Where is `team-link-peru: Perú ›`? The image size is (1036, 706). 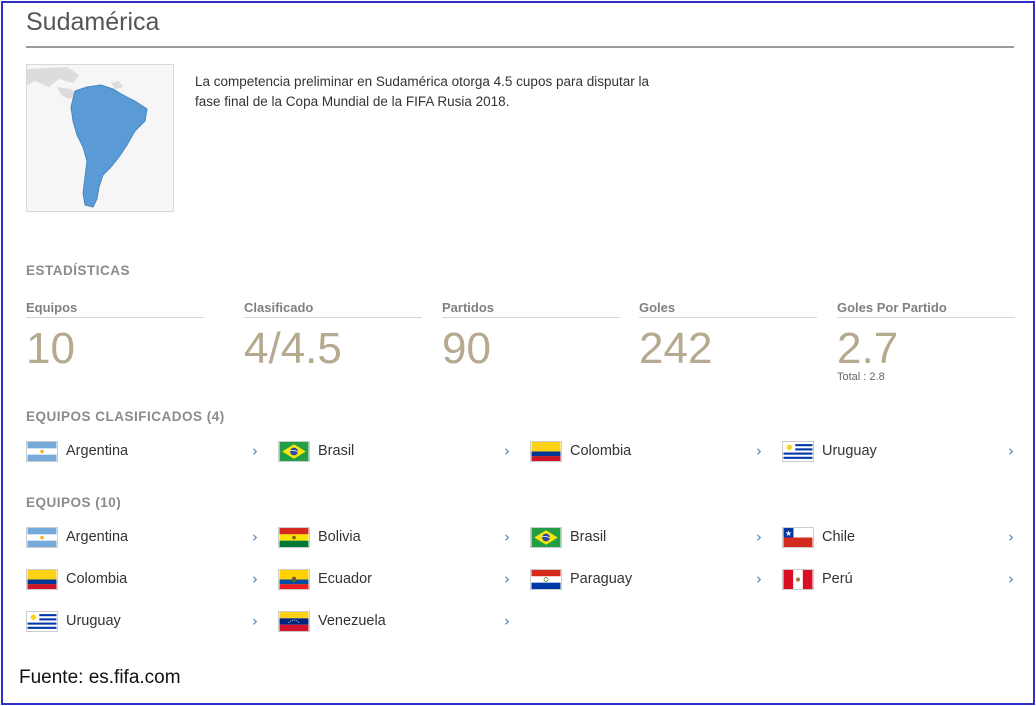 team-link-peru: Perú › is located at coordinates (898, 579).